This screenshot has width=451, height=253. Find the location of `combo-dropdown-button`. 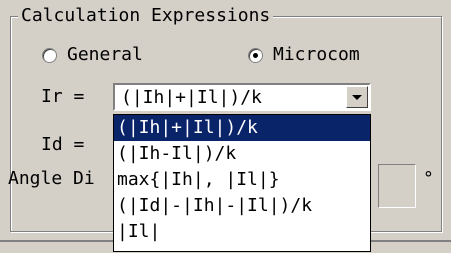

combo-dropdown-button is located at coordinates (357, 97).